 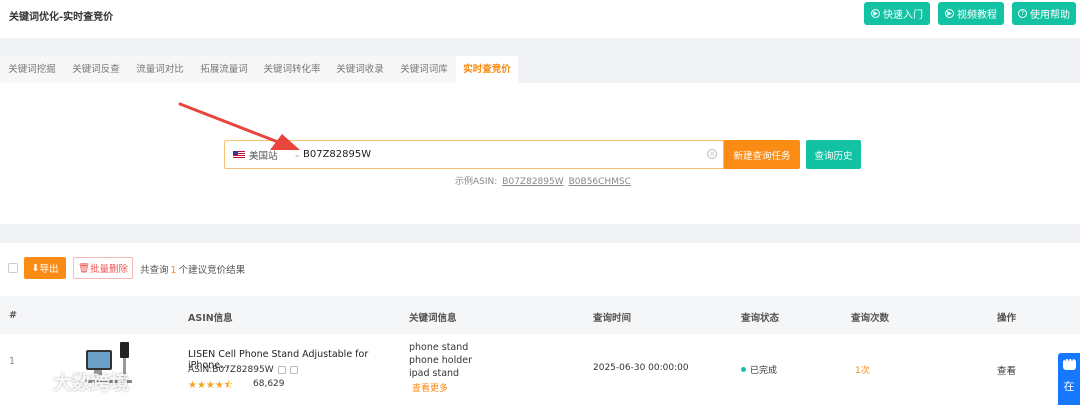 I want to click on download-icon: ⬇, so click(x=35, y=268).